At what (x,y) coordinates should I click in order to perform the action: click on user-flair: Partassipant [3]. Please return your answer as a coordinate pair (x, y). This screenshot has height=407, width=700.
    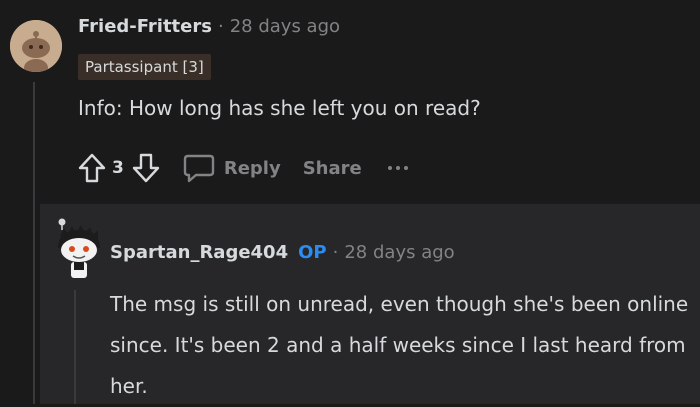
    Looking at the image, I should click on (144, 67).